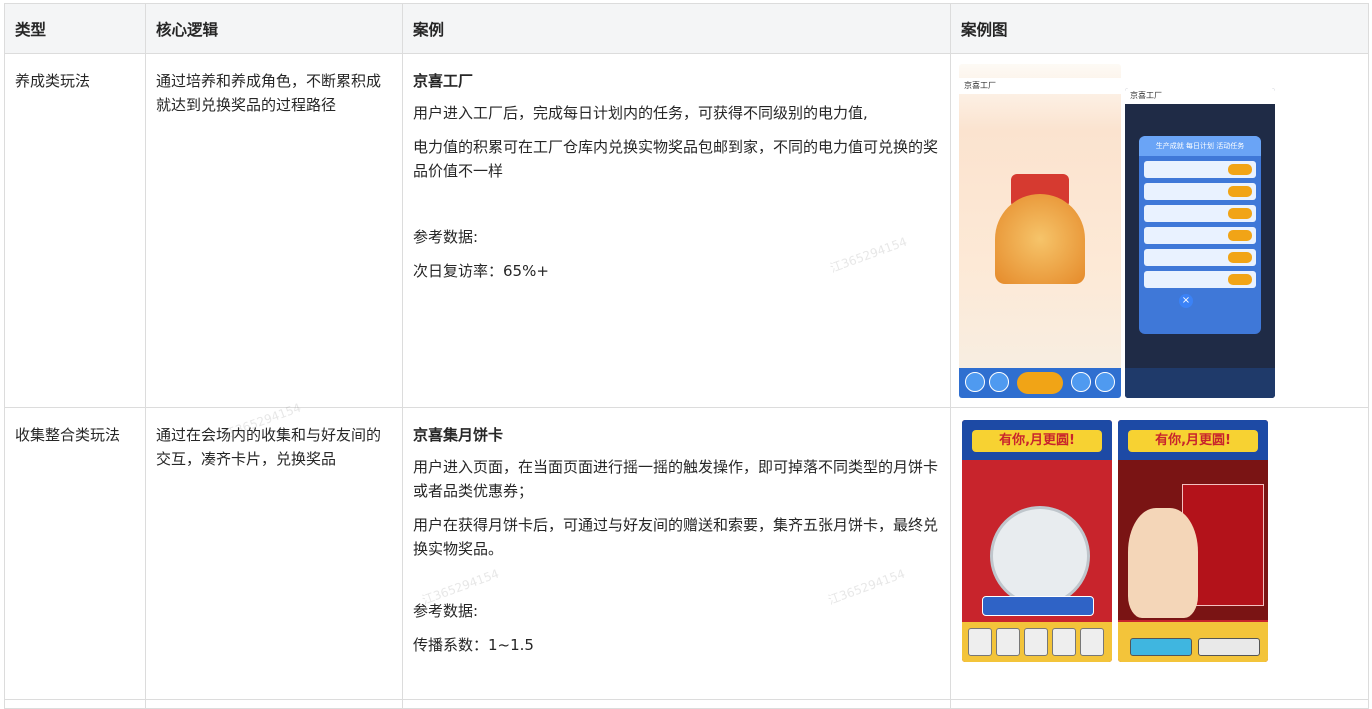 This screenshot has width=1372, height=709. I want to click on cell-type: 收集整合类玩法, so click(75, 553).